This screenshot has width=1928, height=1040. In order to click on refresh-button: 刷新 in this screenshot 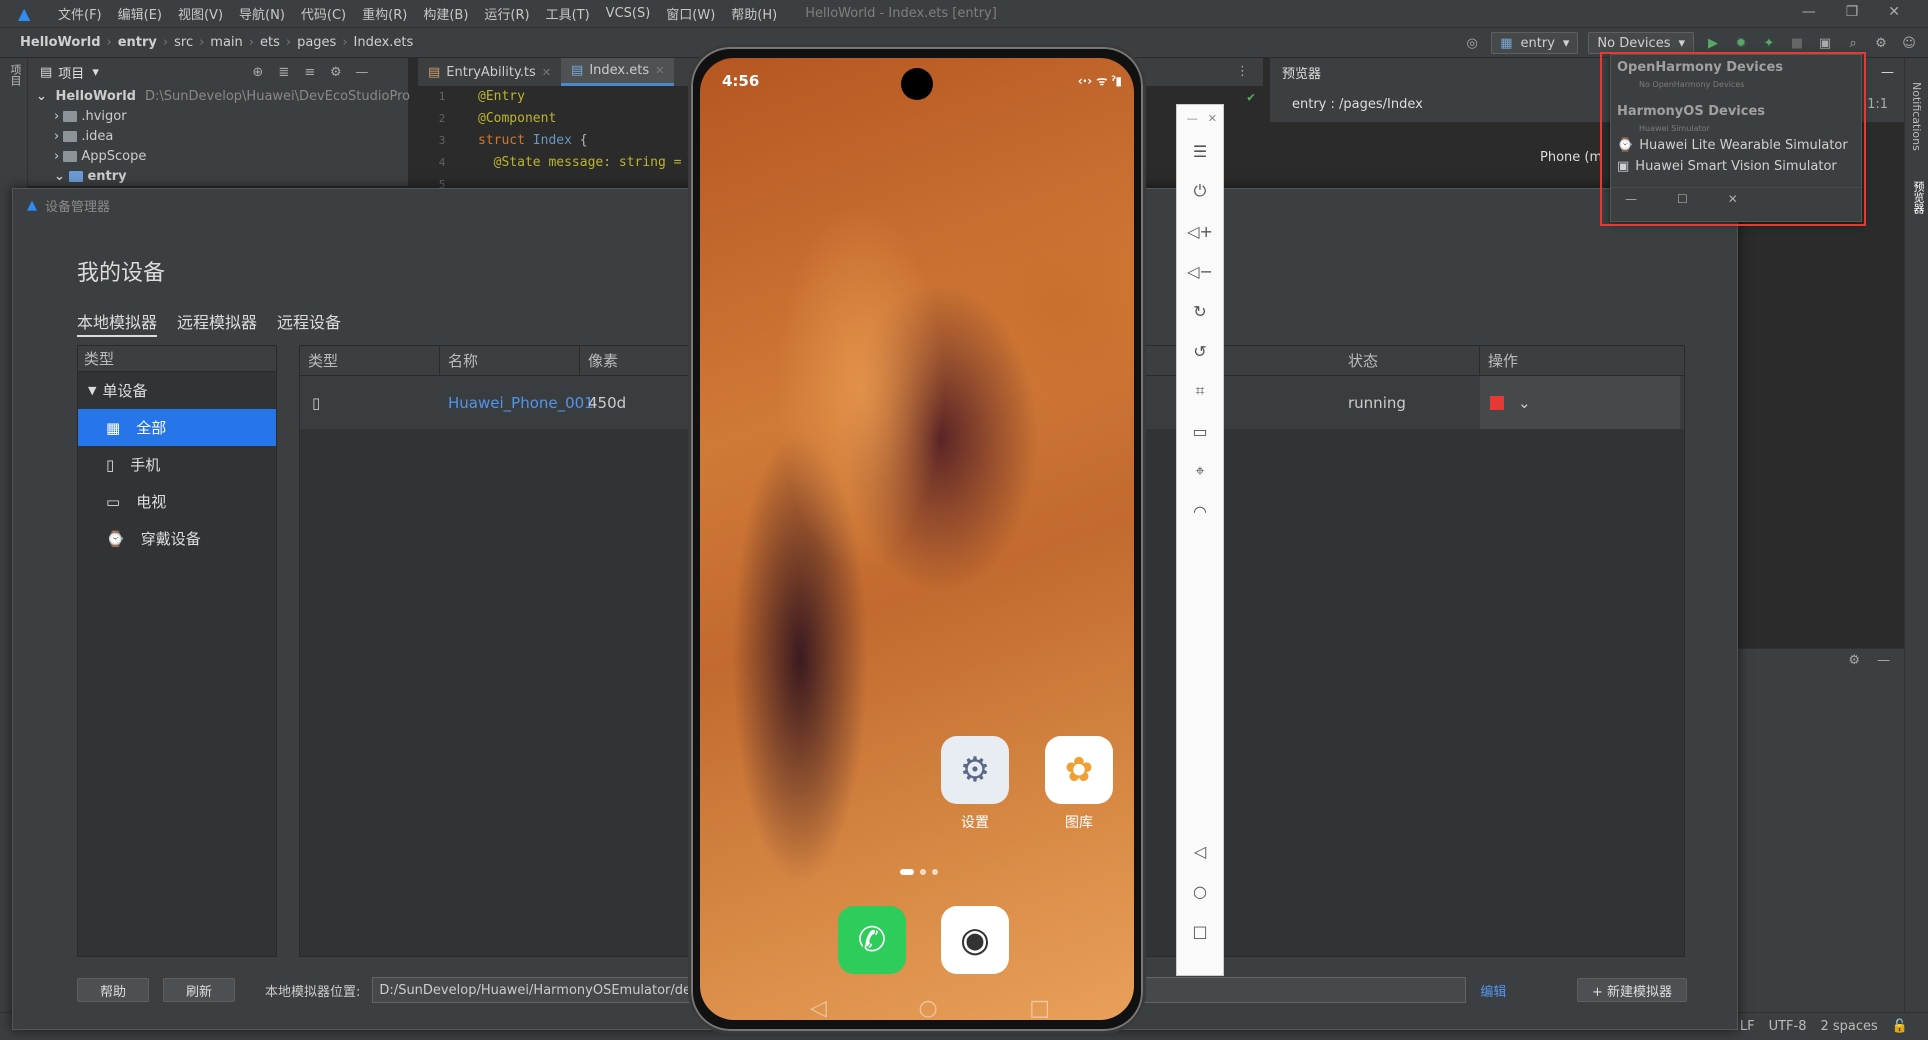, I will do `click(199, 990)`.